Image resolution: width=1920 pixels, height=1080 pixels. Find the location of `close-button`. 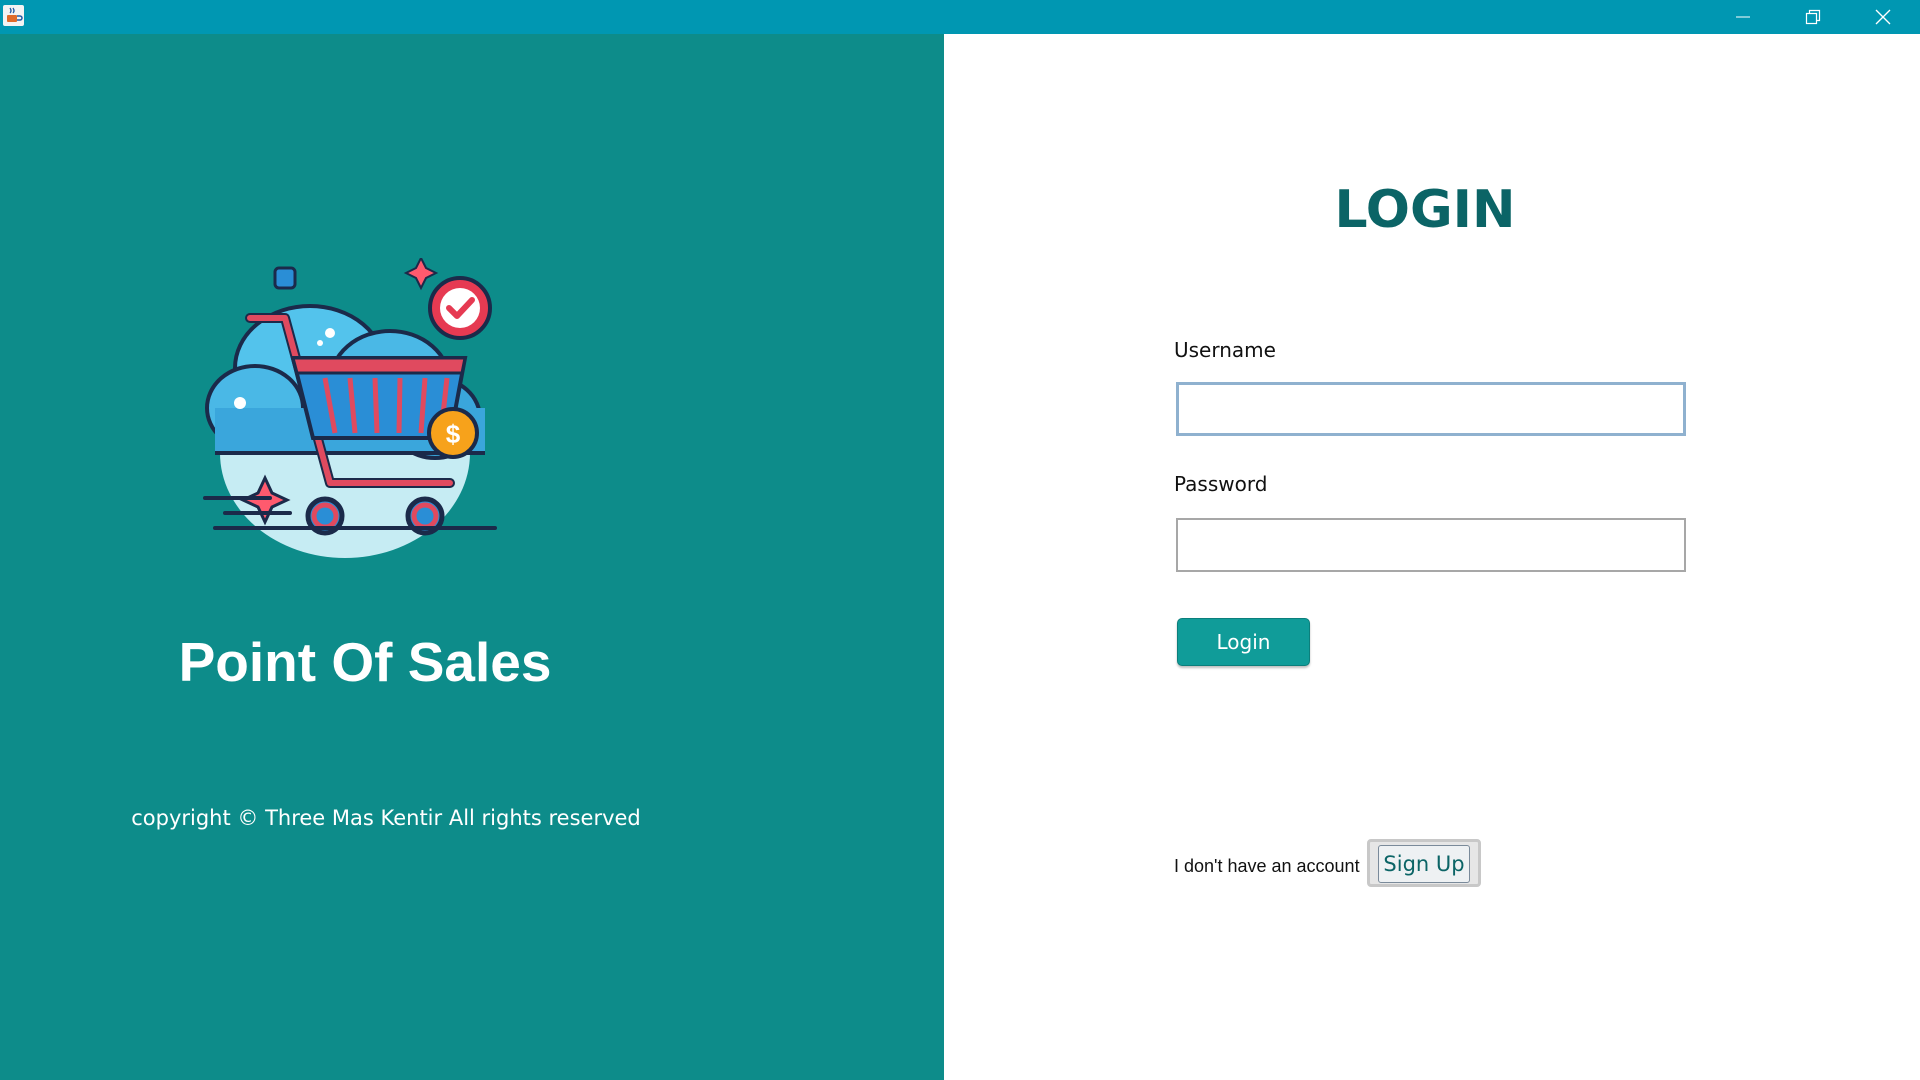

close-button is located at coordinates (1883, 17).